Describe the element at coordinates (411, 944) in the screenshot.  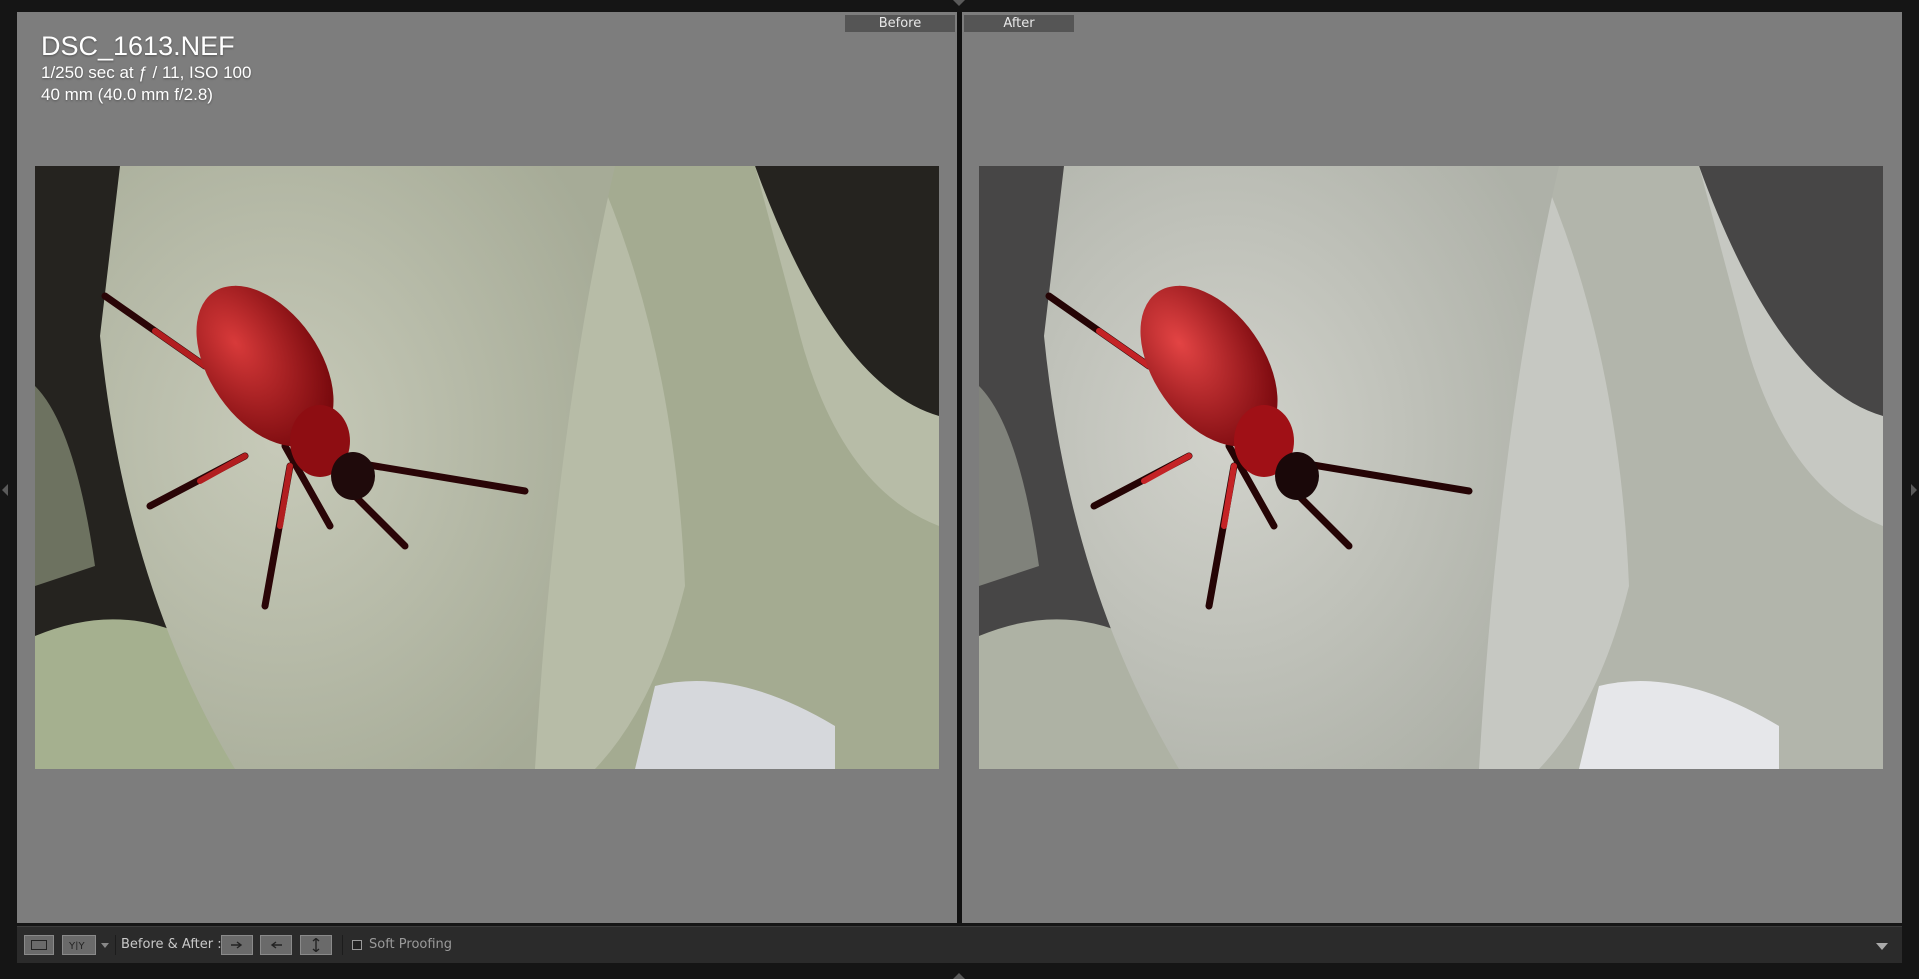
I see `soft-proofing-label: Soft Proofing` at that location.